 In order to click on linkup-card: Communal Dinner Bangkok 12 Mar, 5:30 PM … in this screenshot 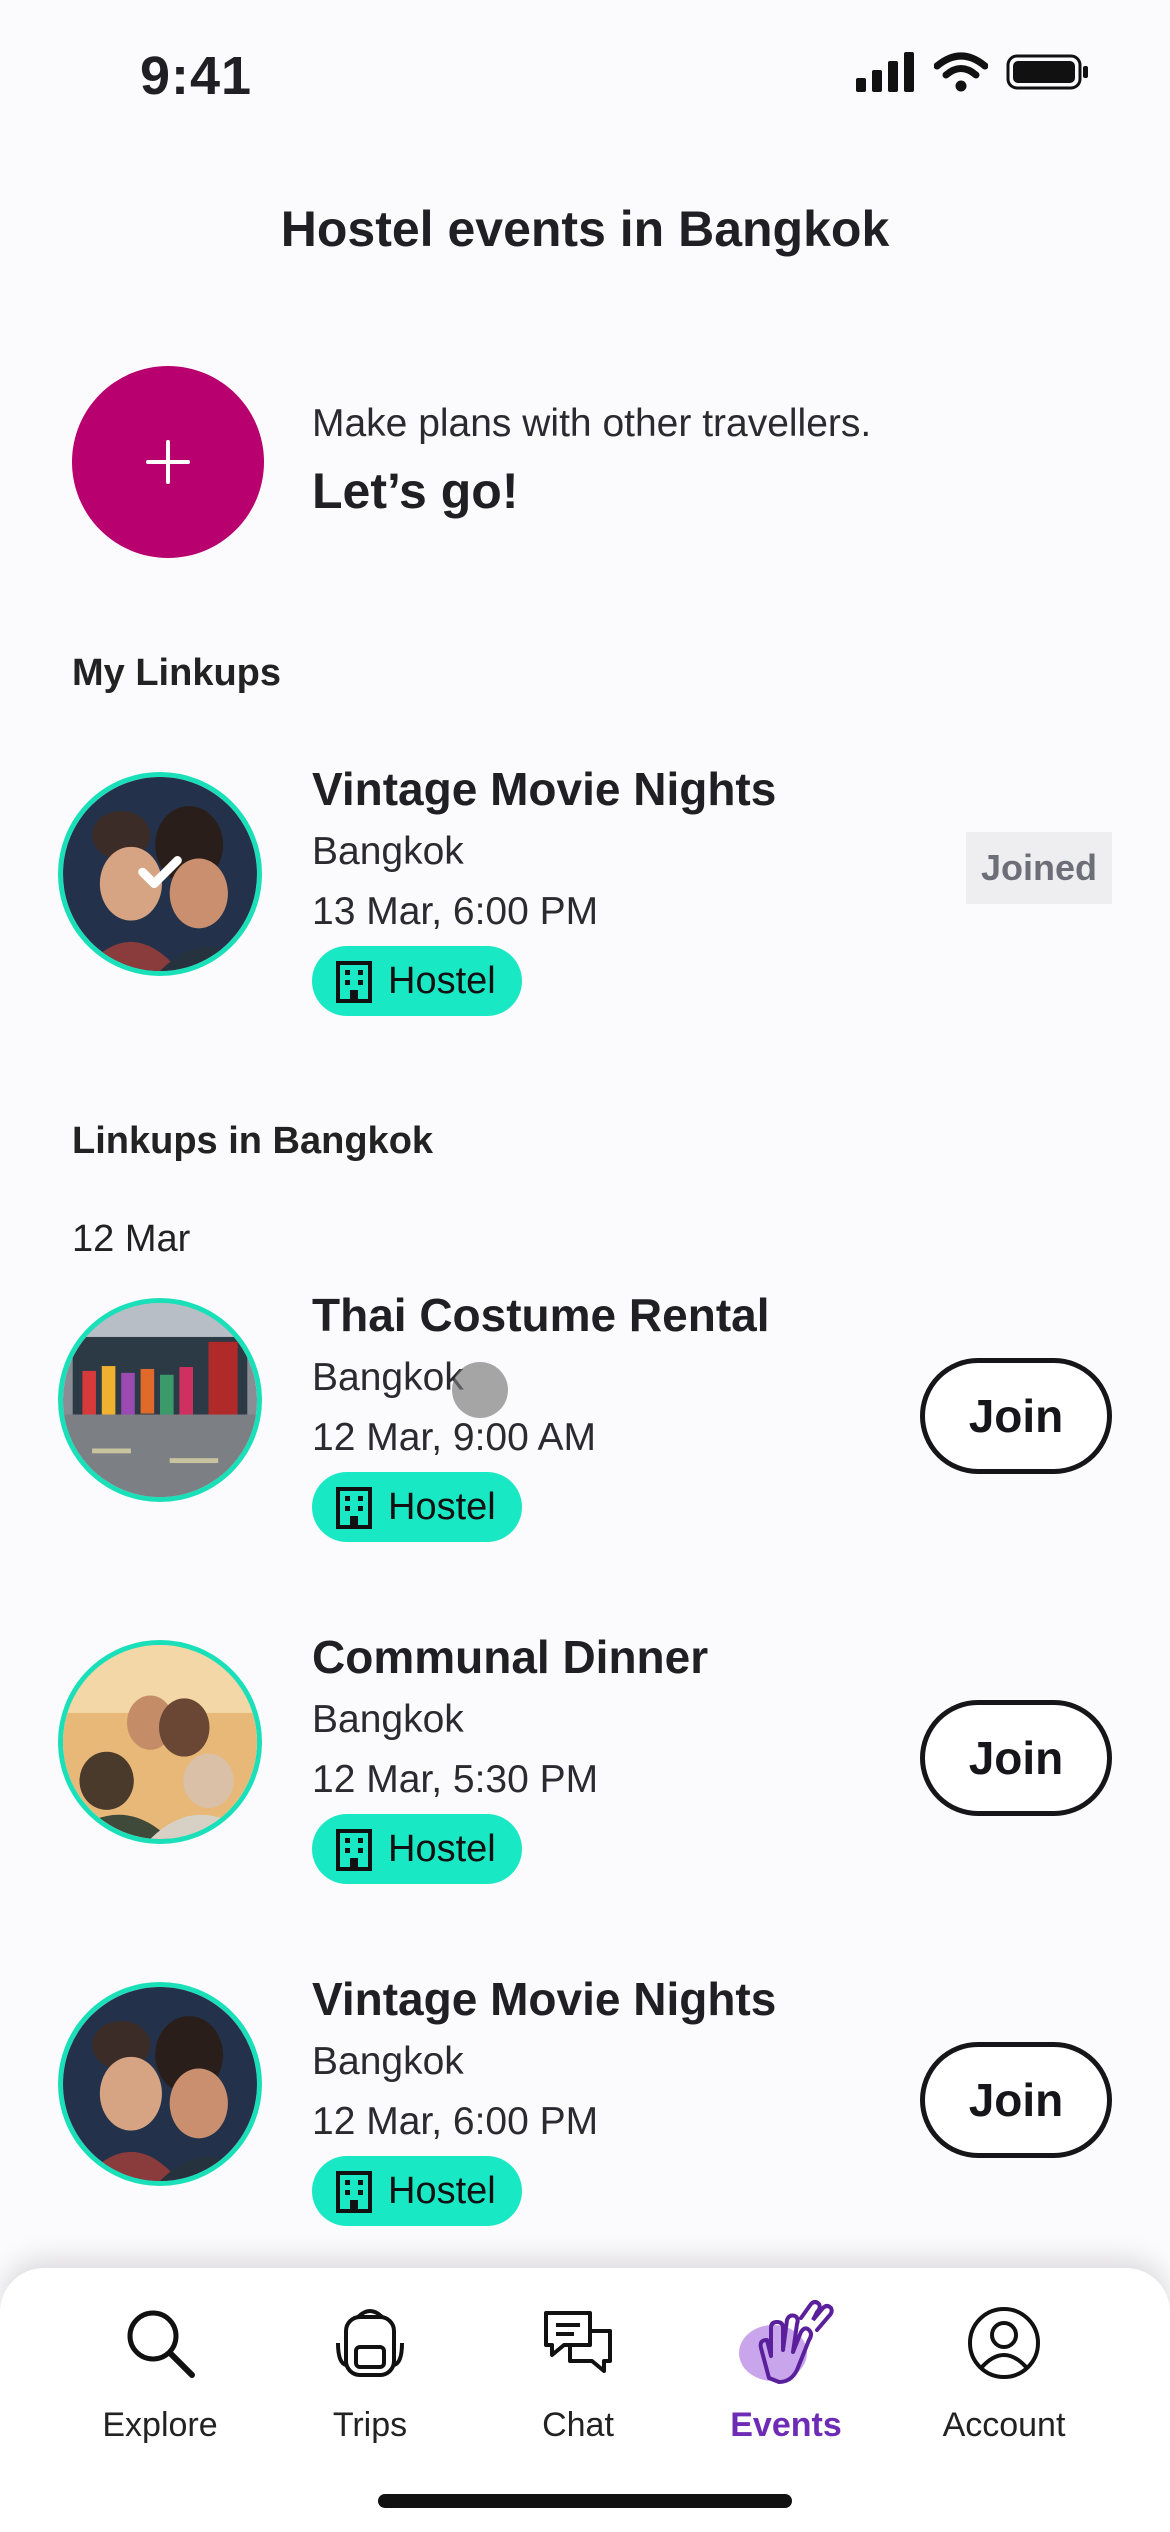, I will do `click(585, 1757)`.